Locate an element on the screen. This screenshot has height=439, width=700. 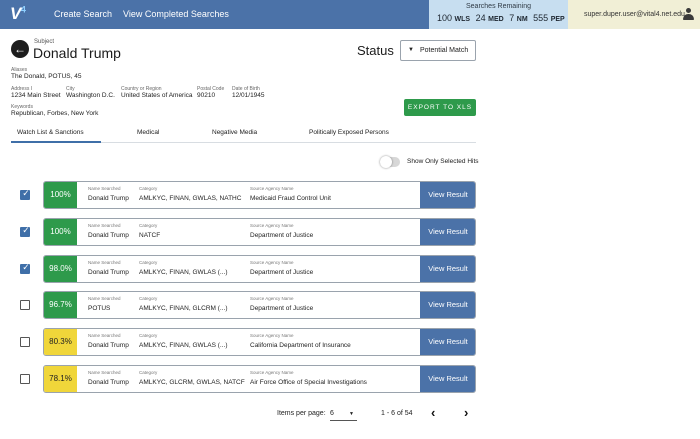
tab-negative-media: Negative Media is located at coordinates (234, 132).